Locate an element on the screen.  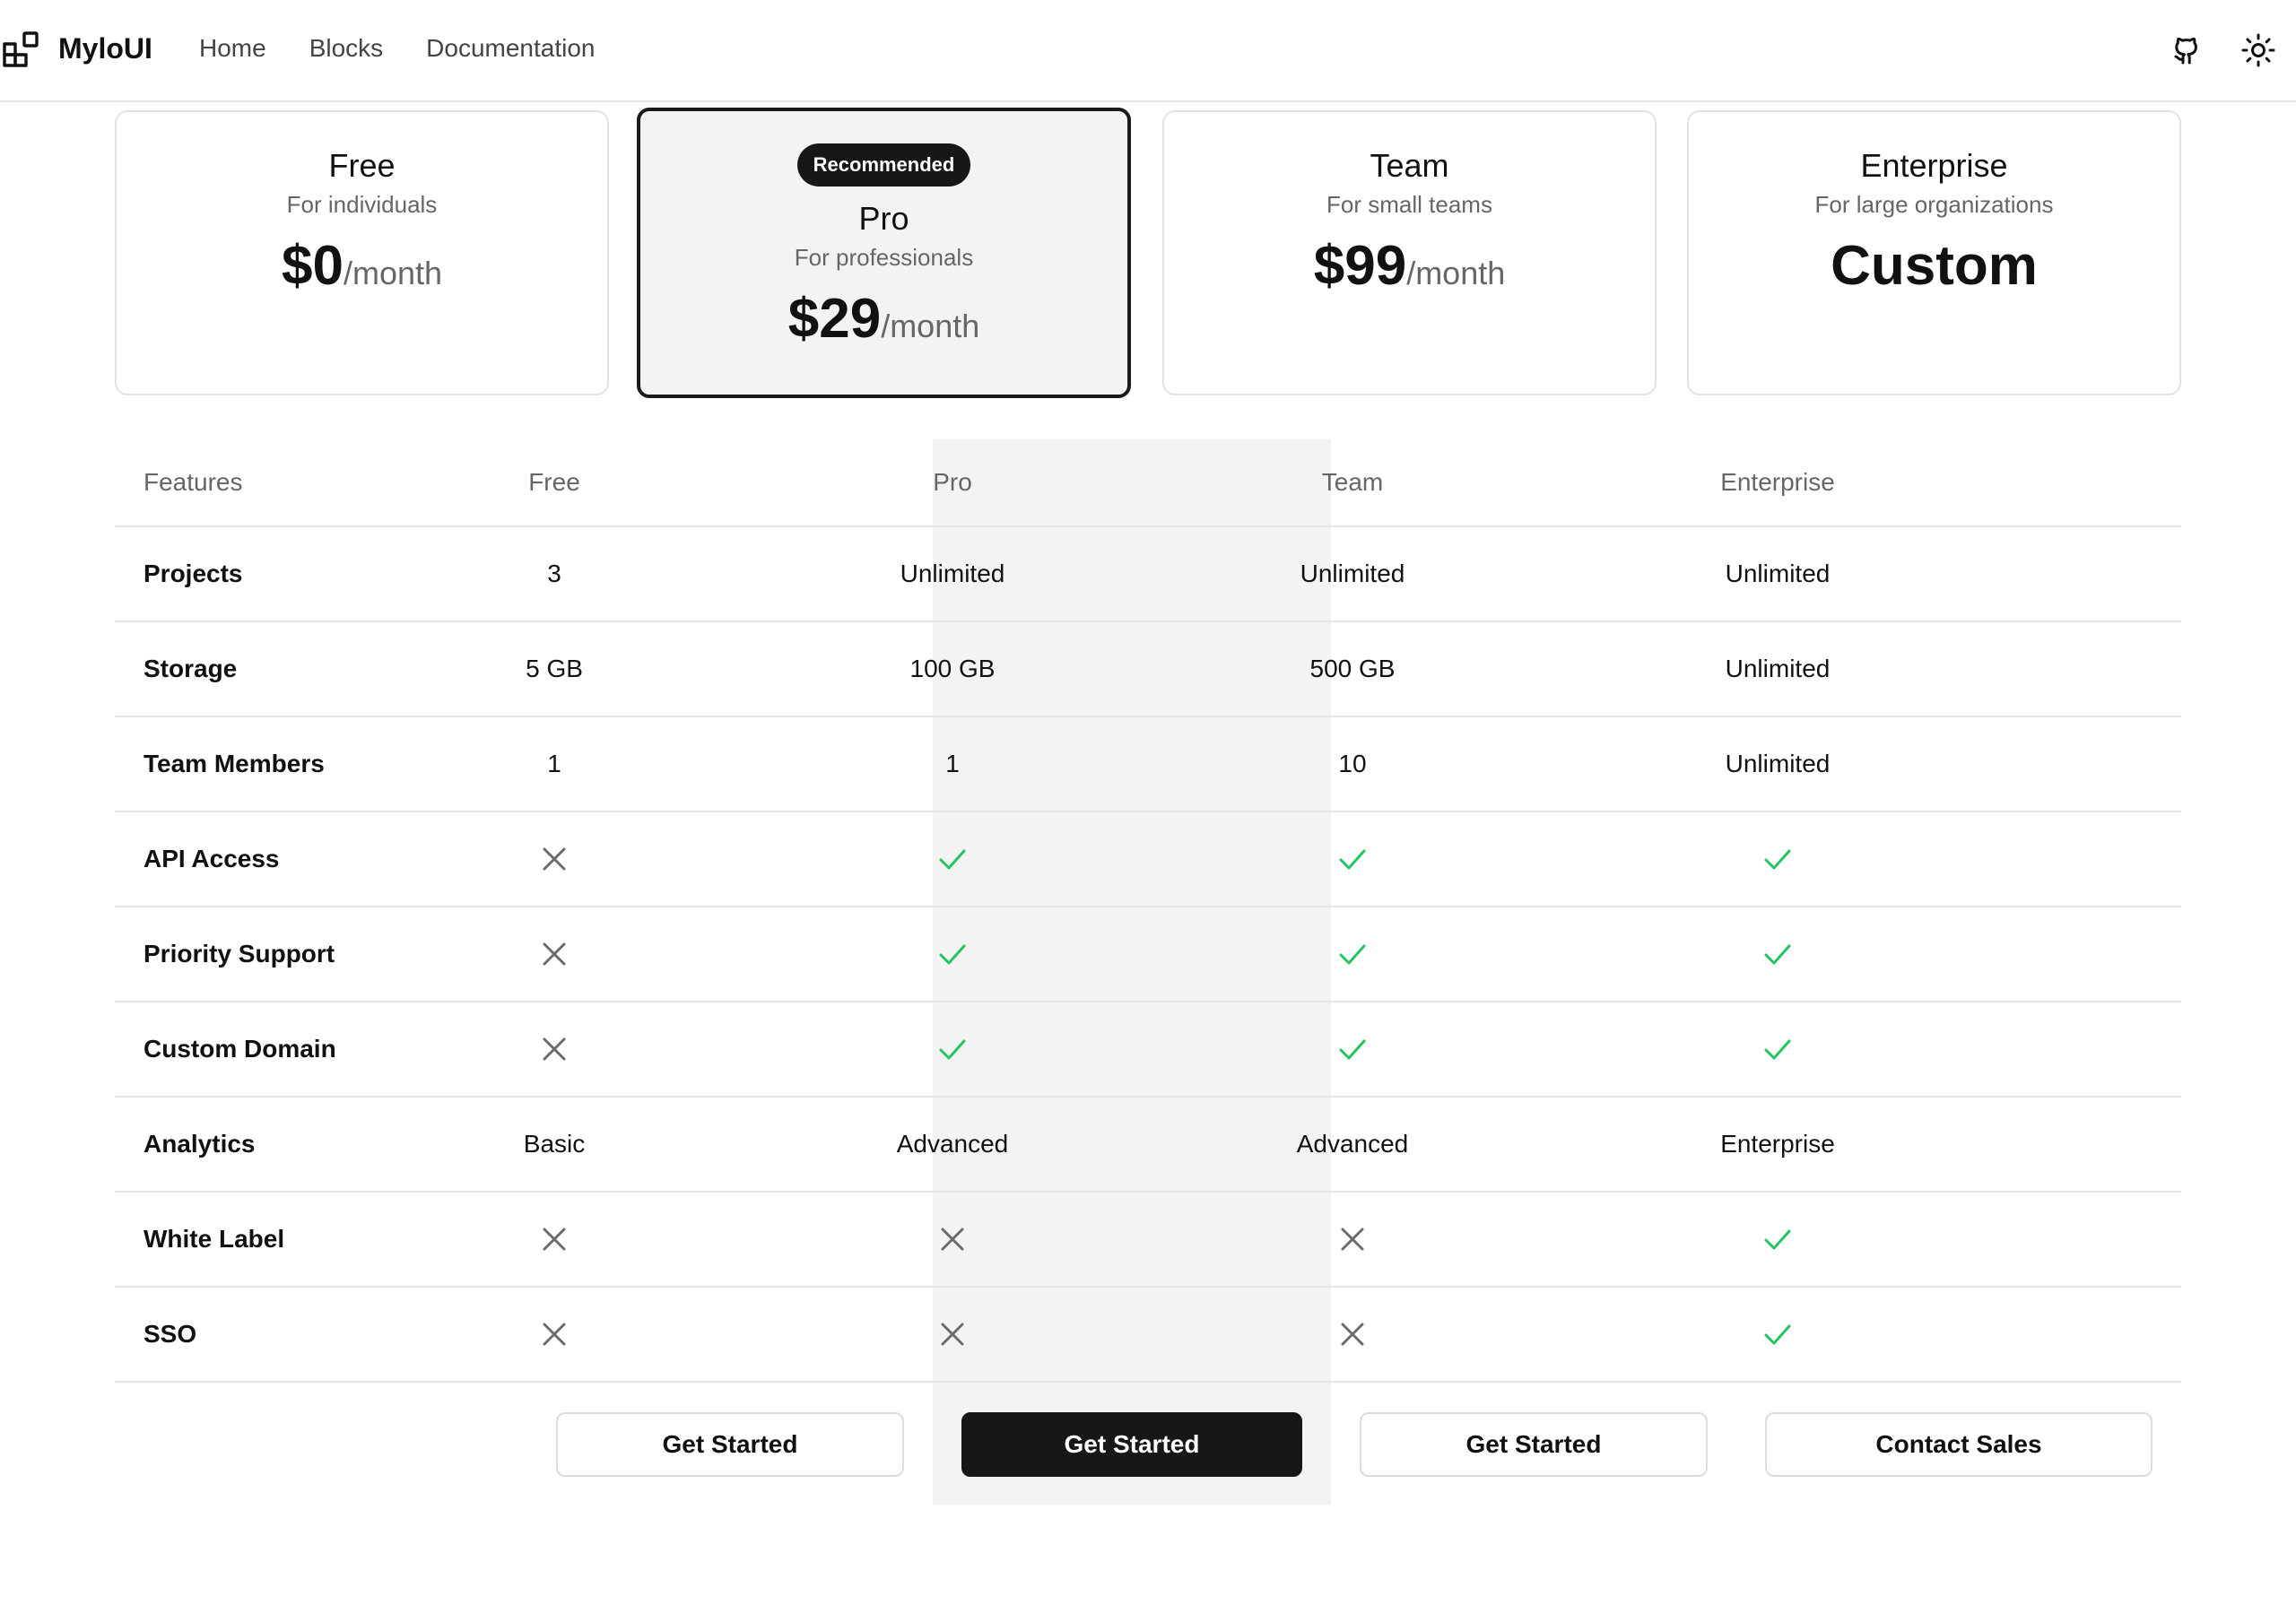
feature-value-pro: Advanced is located at coordinates (952, 1144).